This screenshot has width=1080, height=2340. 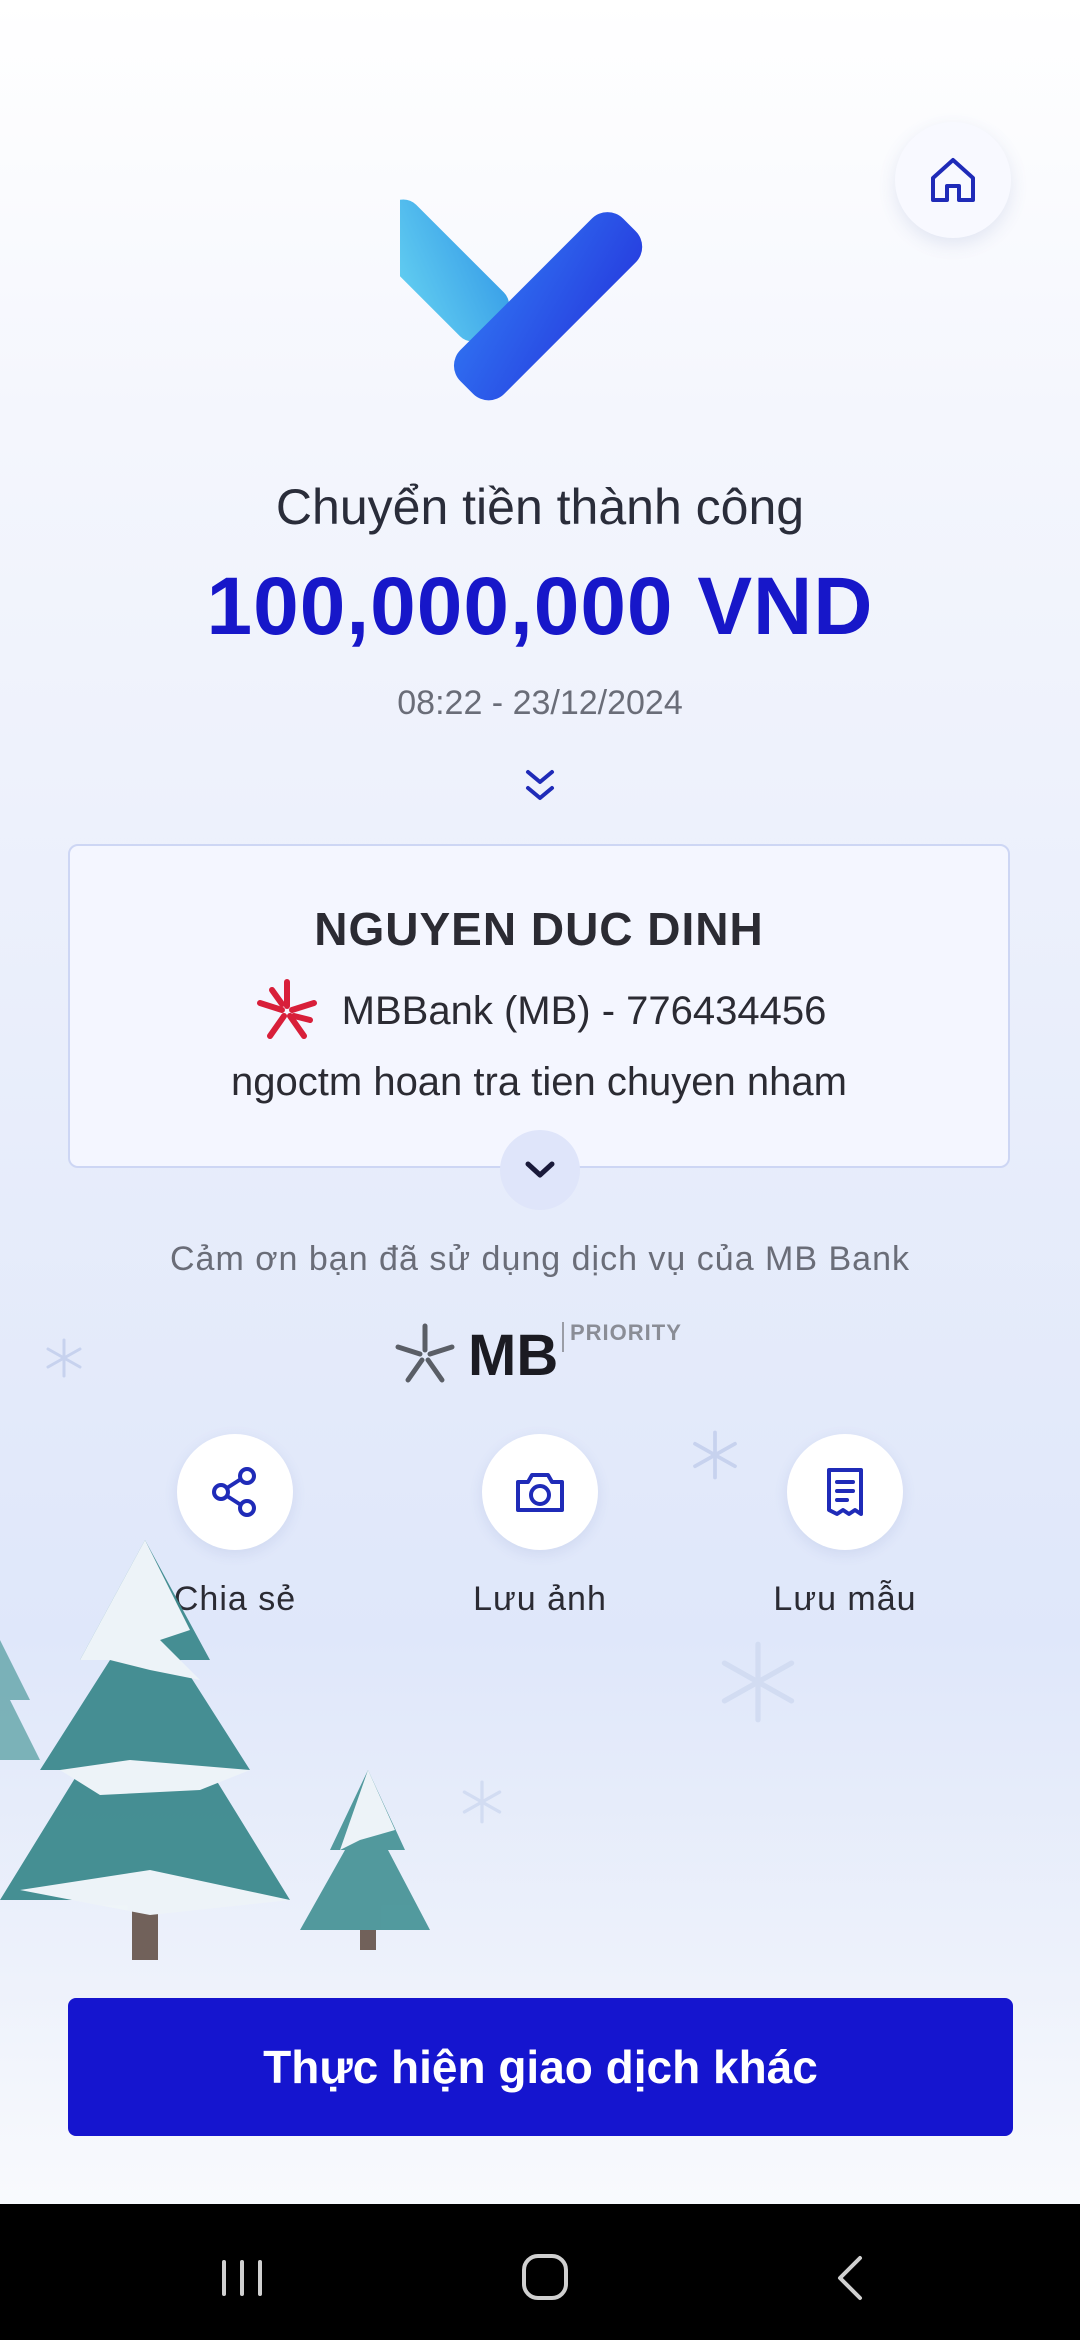 What do you see at coordinates (513, 1355) in the screenshot?
I see `mb-logo-text: MB` at bounding box center [513, 1355].